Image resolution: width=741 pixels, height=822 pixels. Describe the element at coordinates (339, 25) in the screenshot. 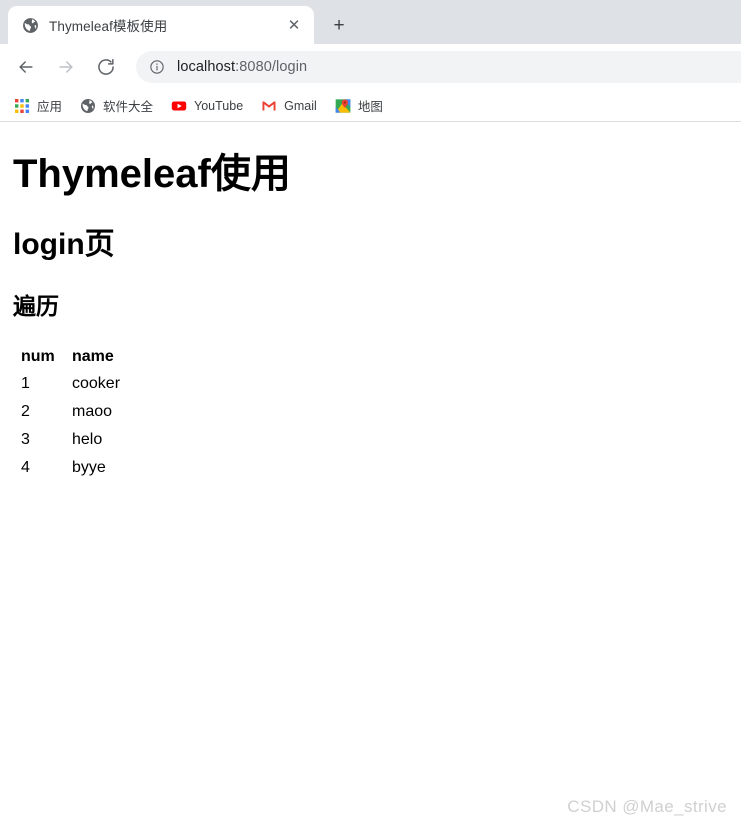

I see `new-tab-button: +` at that location.